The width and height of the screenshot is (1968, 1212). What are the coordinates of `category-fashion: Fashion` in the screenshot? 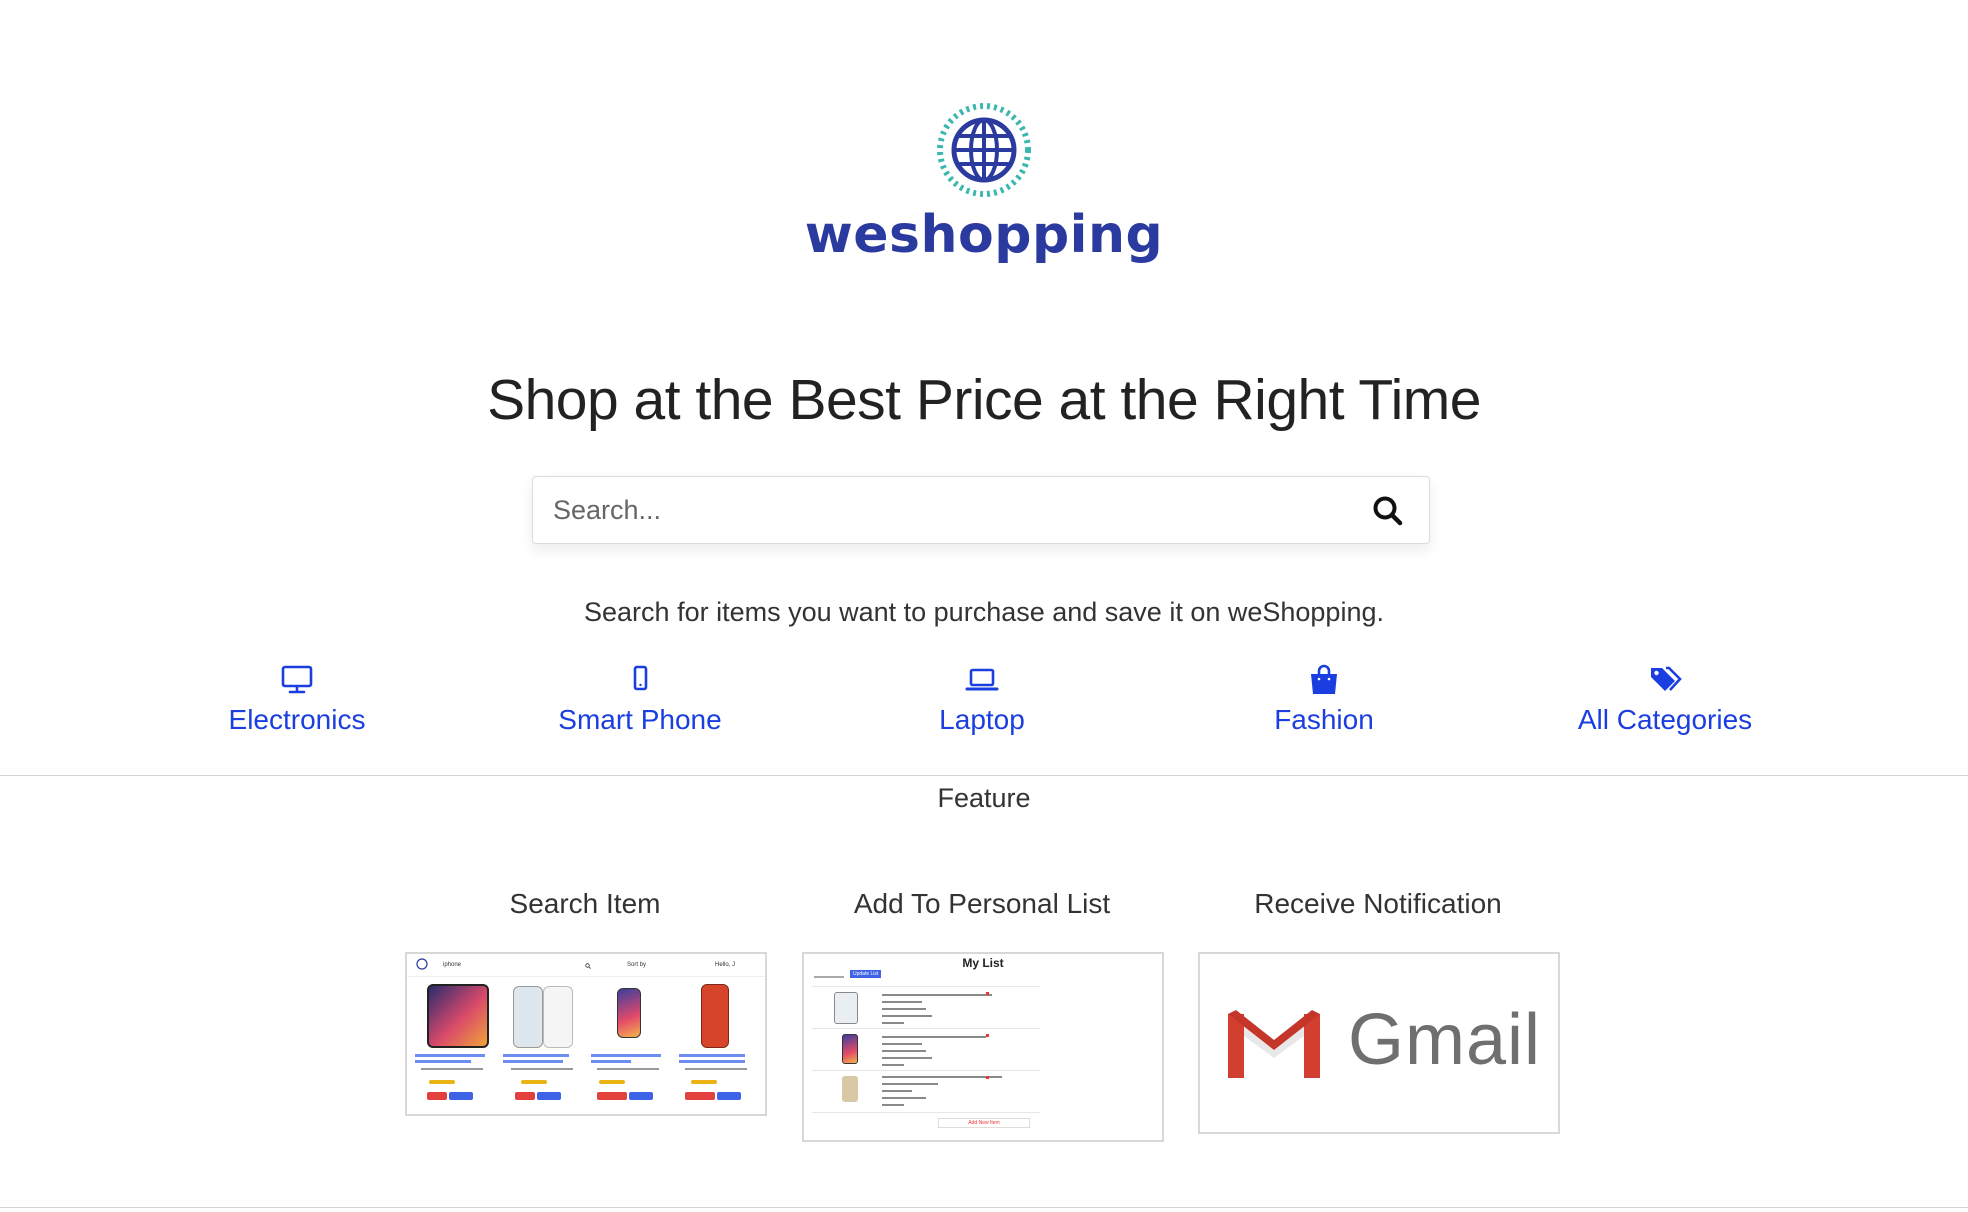 It's located at (1324, 701).